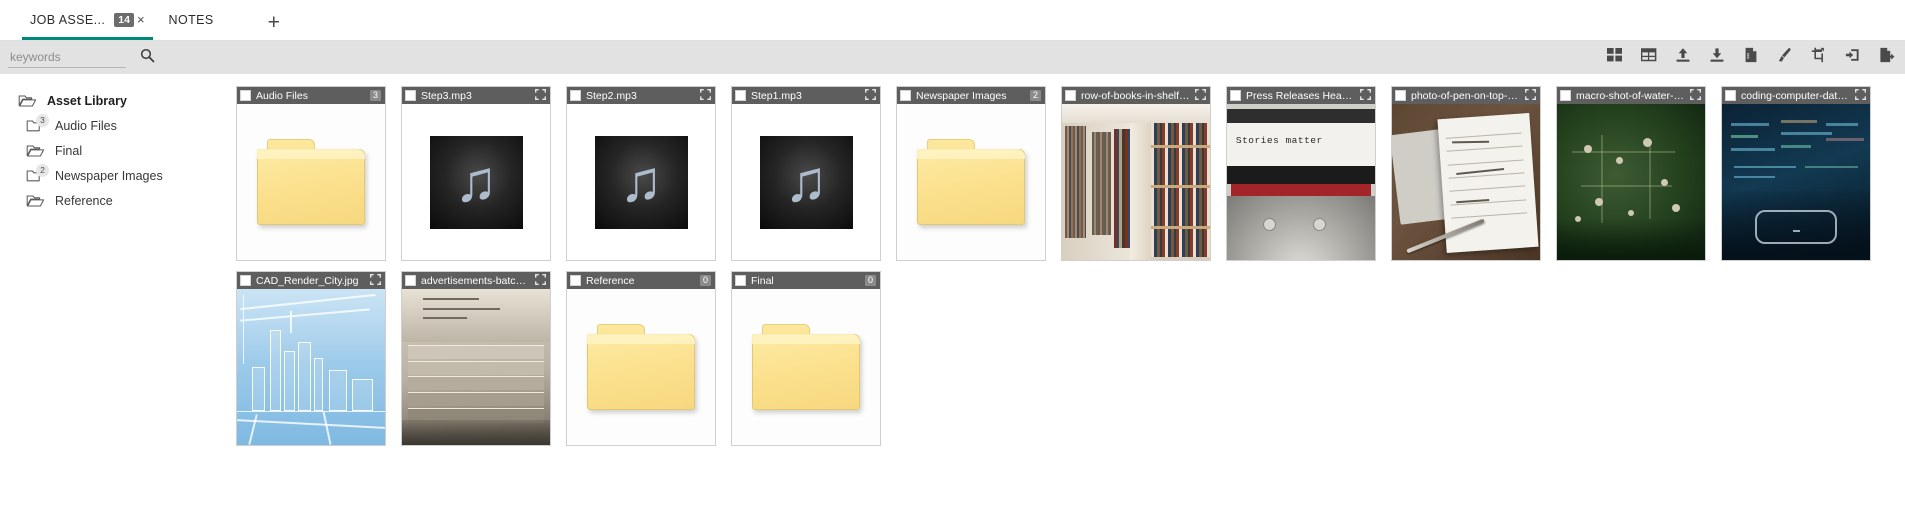  I want to click on card-header: Audio Files 3, so click(311, 95).